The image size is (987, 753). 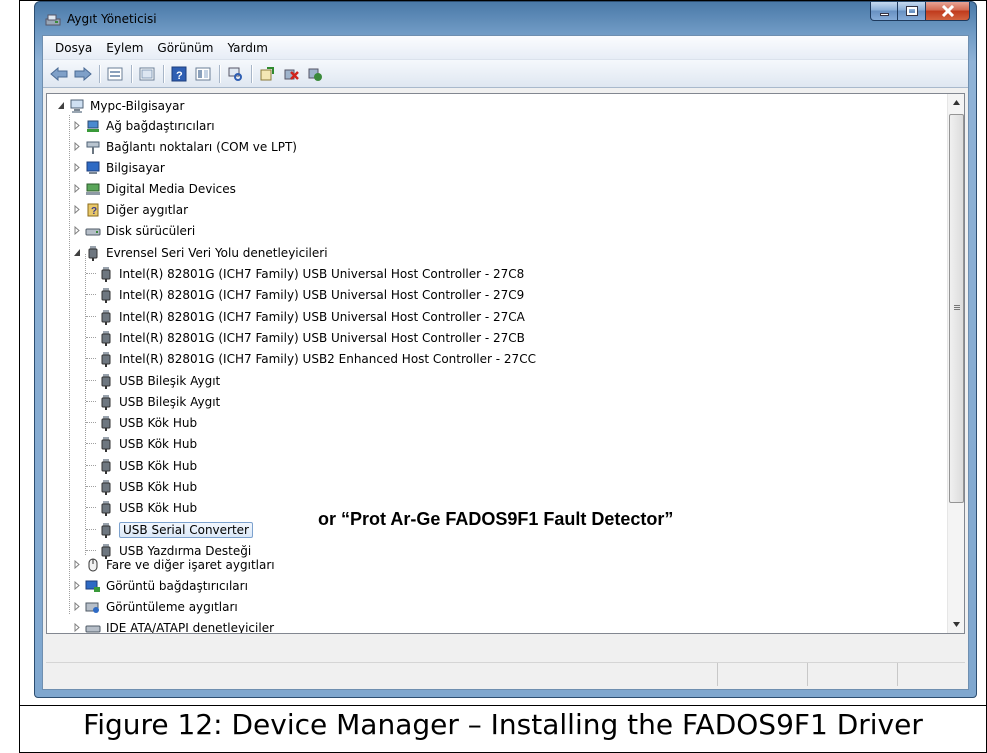 What do you see at coordinates (200, 252) in the screenshot?
I see `tree-category-usb: Evrensel Seri Veri Yolu denetleyicileri` at bounding box center [200, 252].